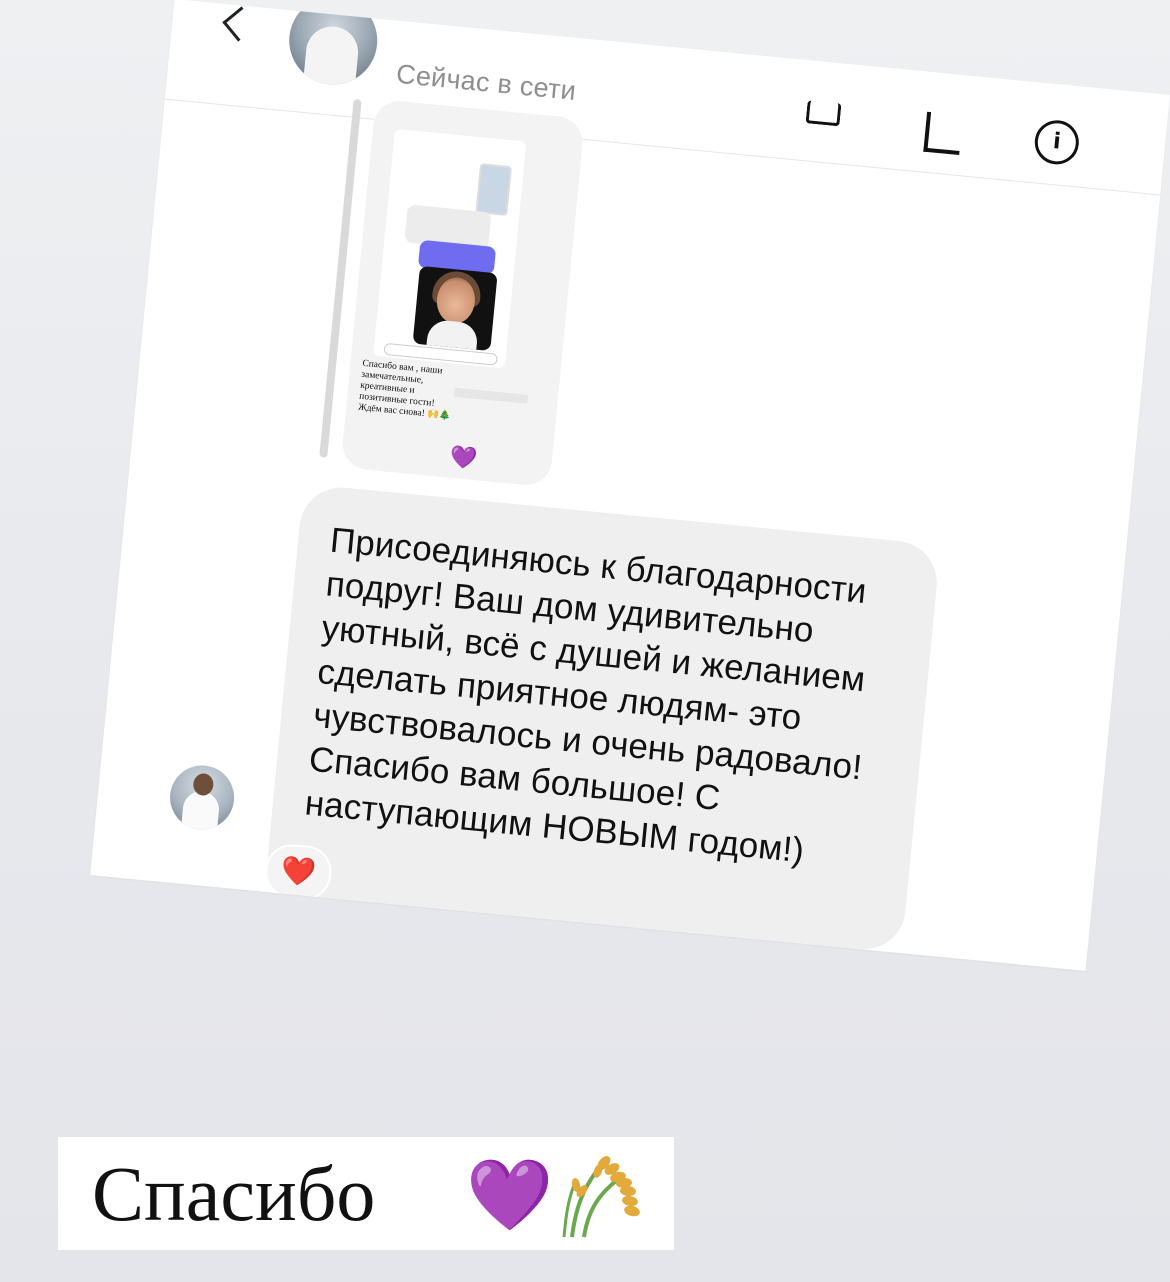 Image resolution: width=1170 pixels, height=1282 pixels. I want to click on nested-memoji-image, so click(455, 308).